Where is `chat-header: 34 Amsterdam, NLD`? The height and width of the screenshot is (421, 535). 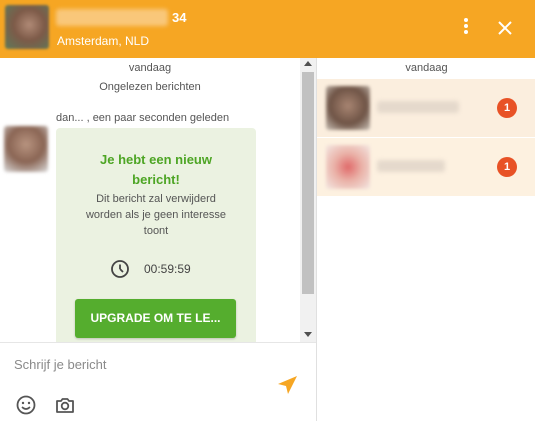
chat-header: 34 Amsterdam, NLD is located at coordinates (267, 29).